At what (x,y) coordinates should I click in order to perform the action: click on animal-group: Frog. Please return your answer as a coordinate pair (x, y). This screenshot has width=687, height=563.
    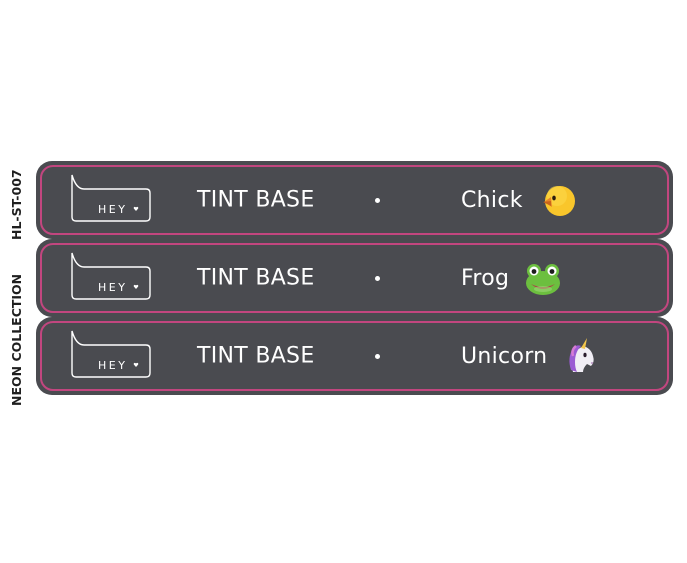
    Looking at the image, I should click on (512, 278).